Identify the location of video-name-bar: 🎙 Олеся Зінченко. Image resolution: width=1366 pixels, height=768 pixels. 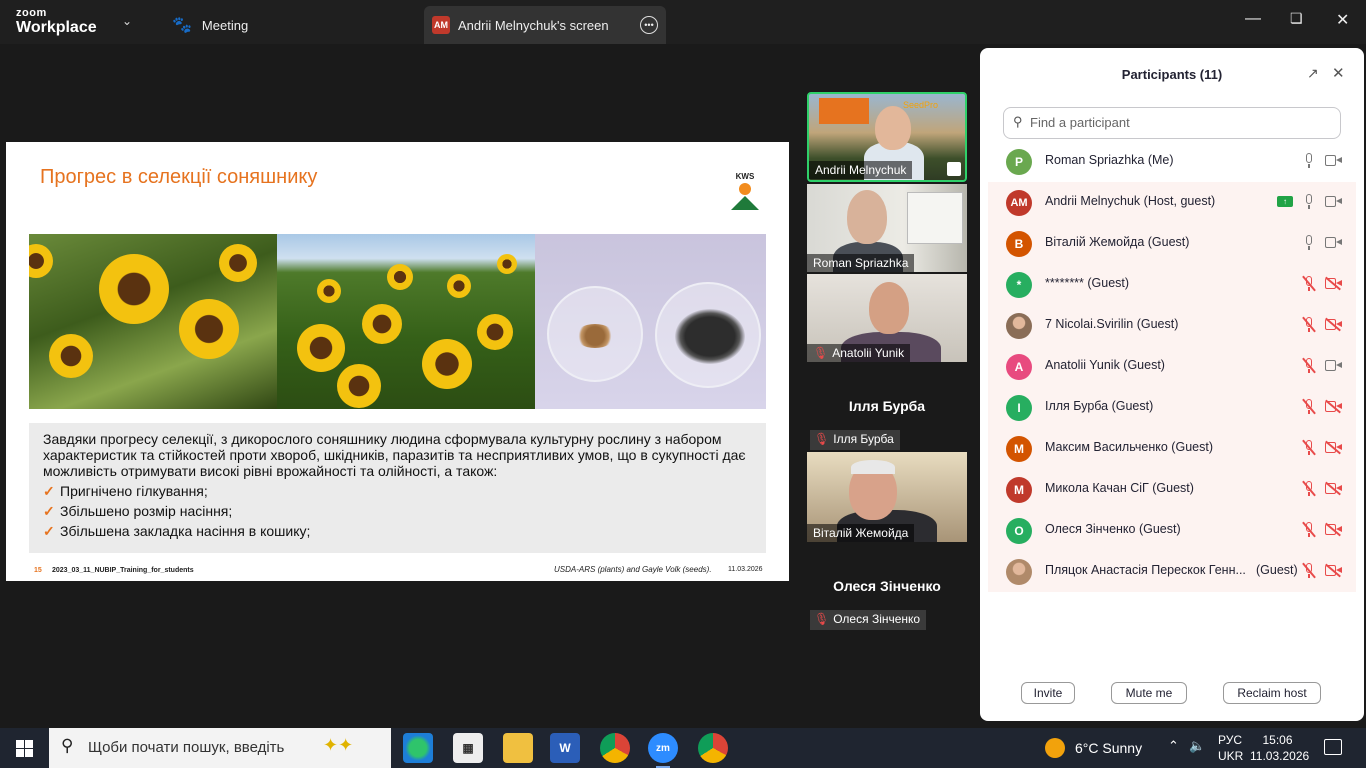
(868, 620).